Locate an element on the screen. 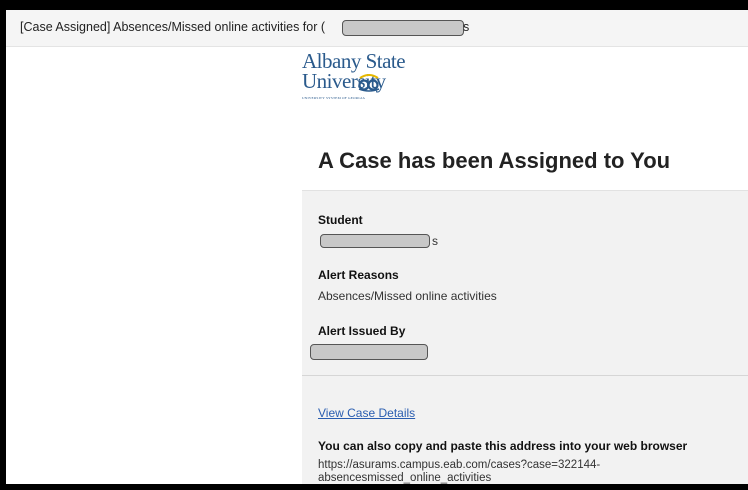 The height and width of the screenshot is (490, 748). email-subject-suffix: s is located at coordinates (466, 27).